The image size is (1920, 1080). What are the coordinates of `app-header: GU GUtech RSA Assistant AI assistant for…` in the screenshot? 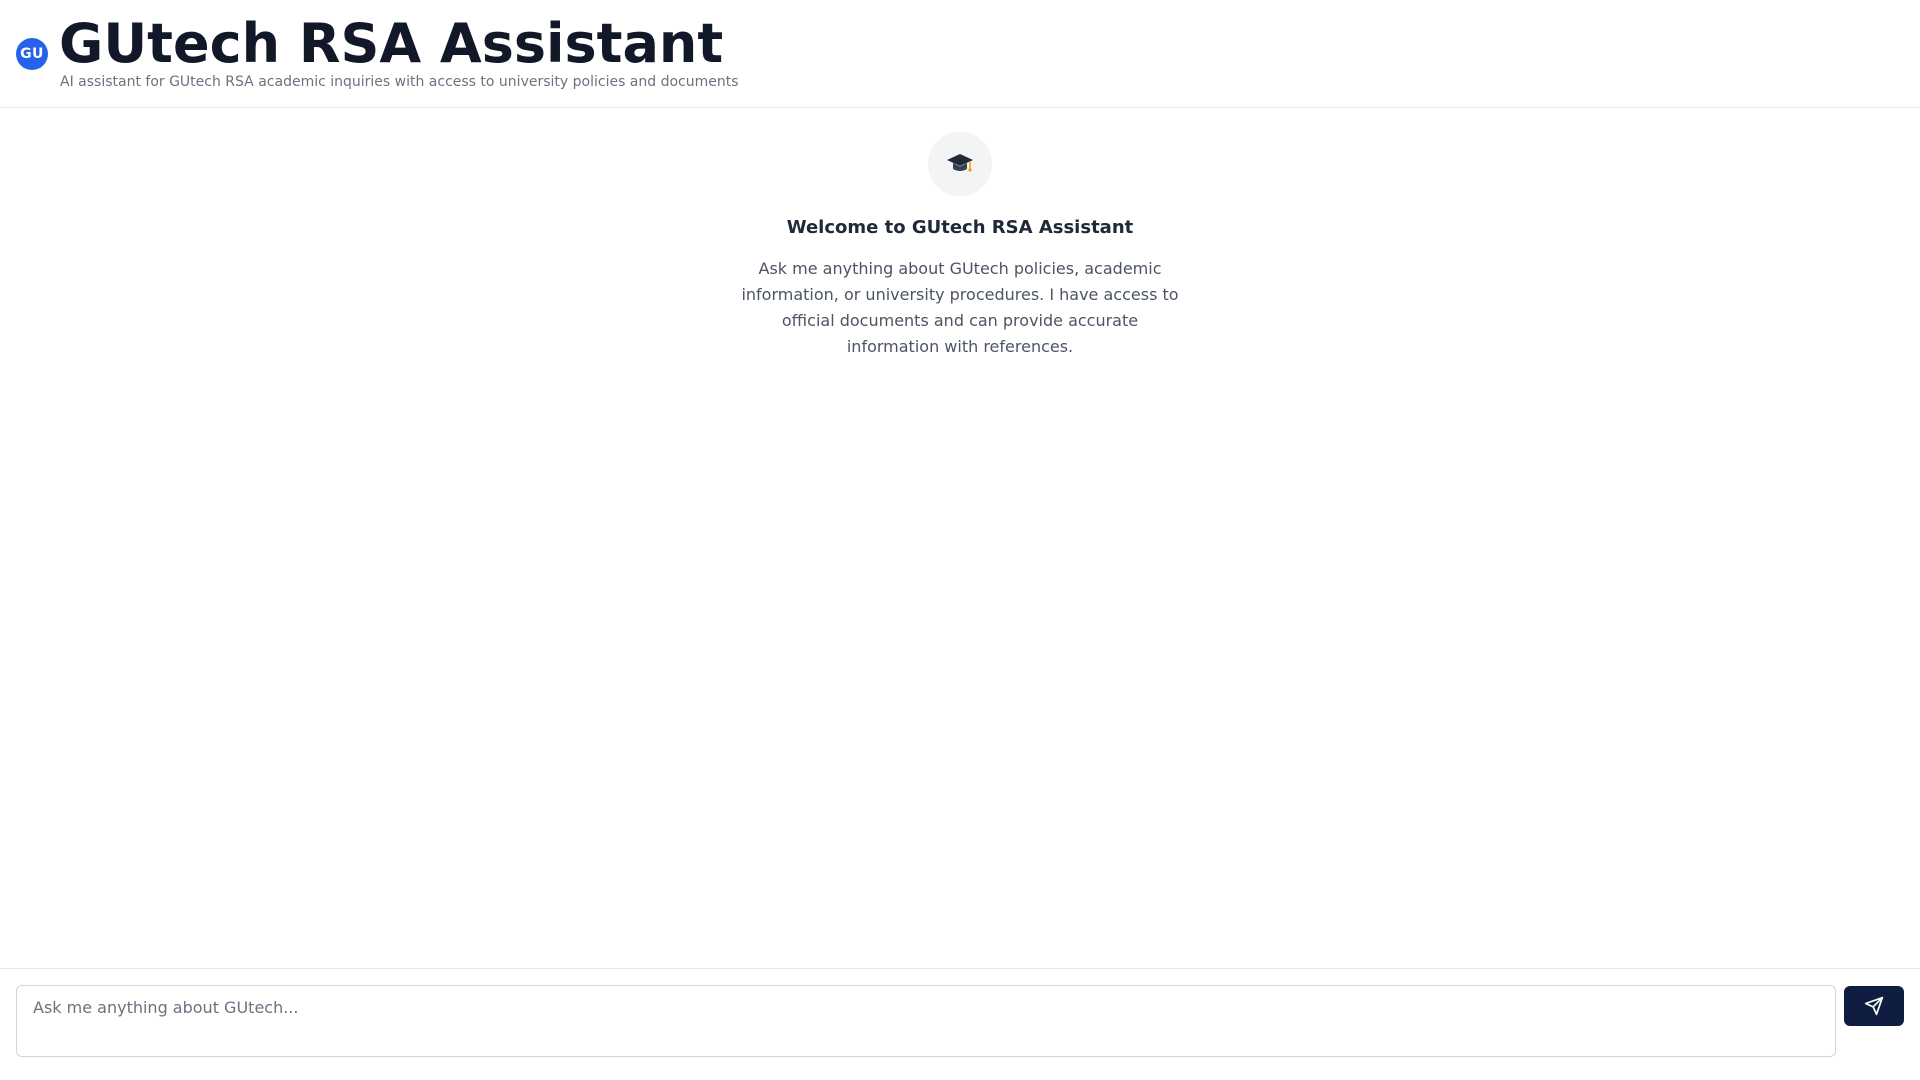 It's located at (960, 54).